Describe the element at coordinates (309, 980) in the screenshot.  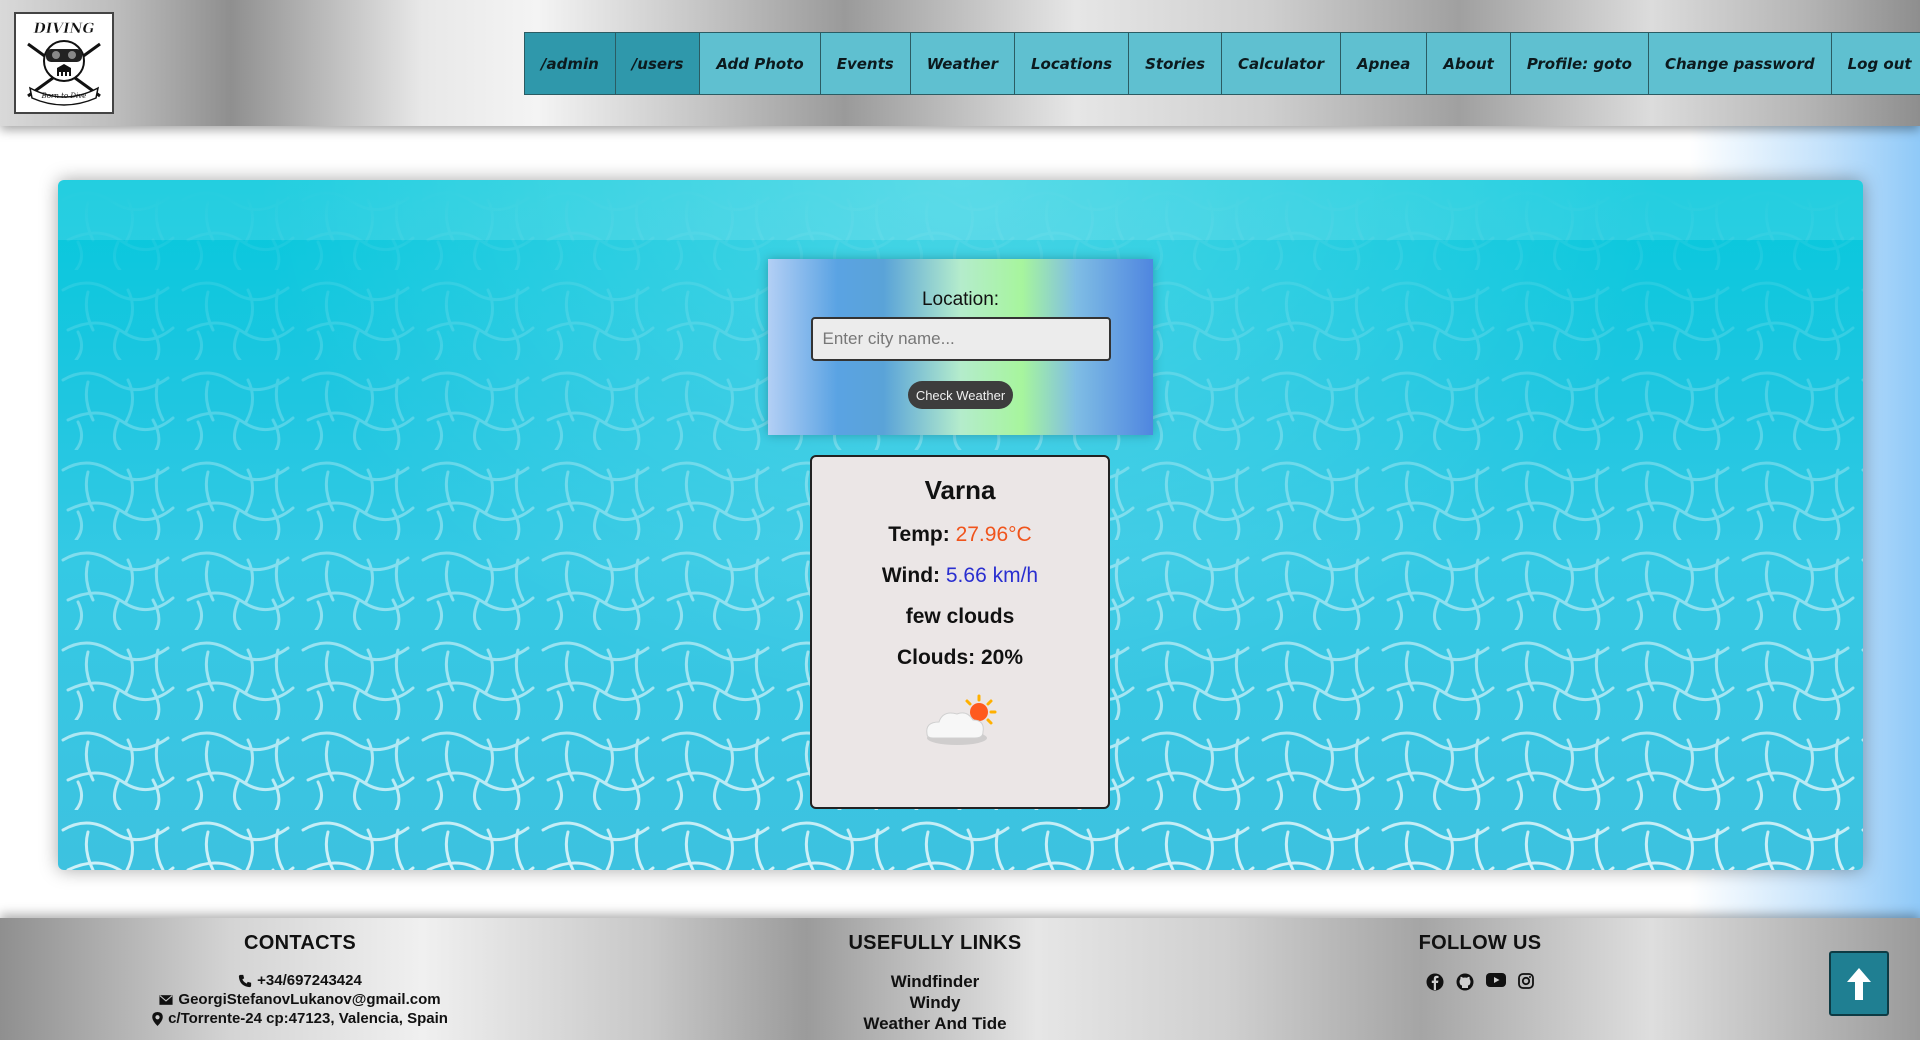
I see `phone-number: +34/697243424` at that location.